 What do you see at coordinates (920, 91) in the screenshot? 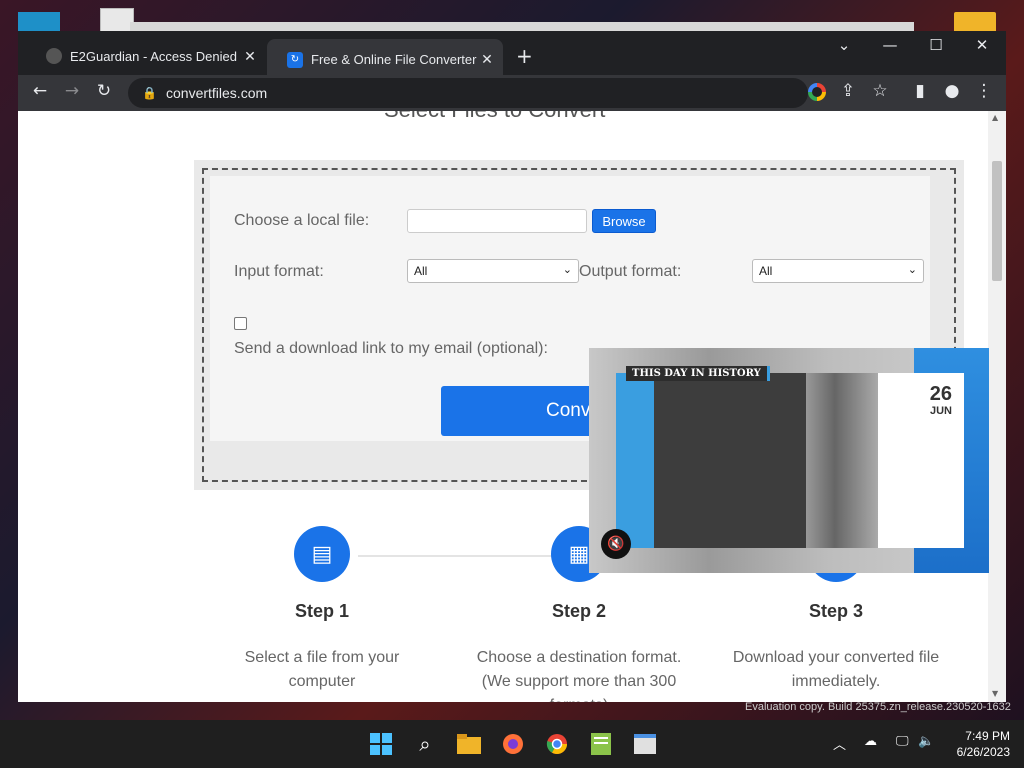
I see `side-panel-icon: ▮` at bounding box center [920, 91].